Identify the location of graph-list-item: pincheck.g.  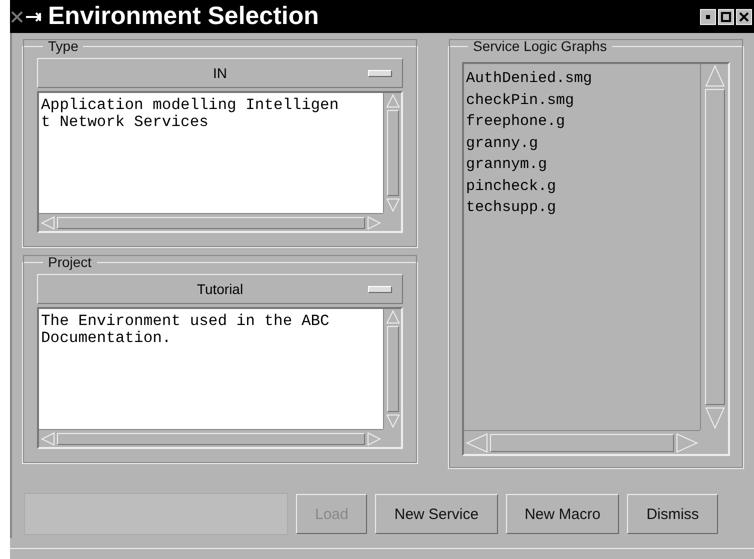
(582, 186).